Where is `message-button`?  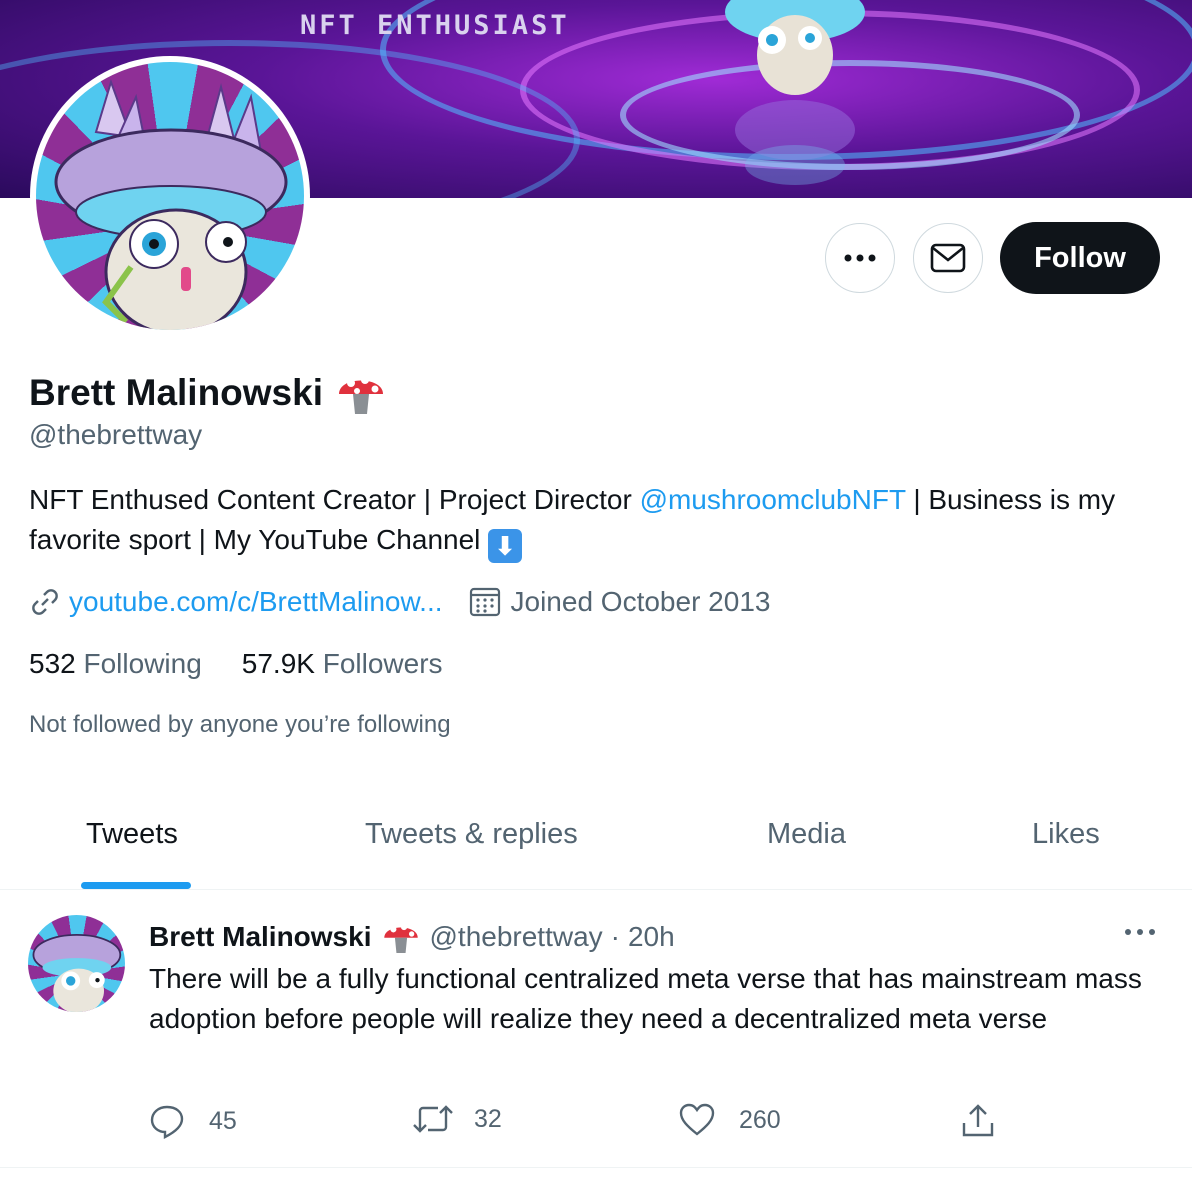
message-button is located at coordinates (948, 258).